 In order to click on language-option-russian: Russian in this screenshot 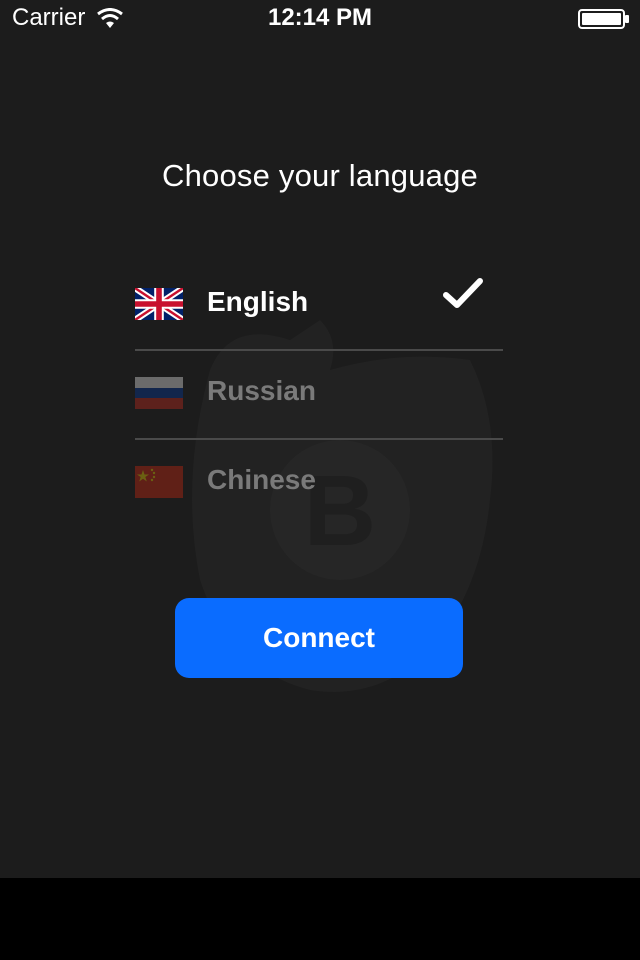, I will do `click(319, 395)`.